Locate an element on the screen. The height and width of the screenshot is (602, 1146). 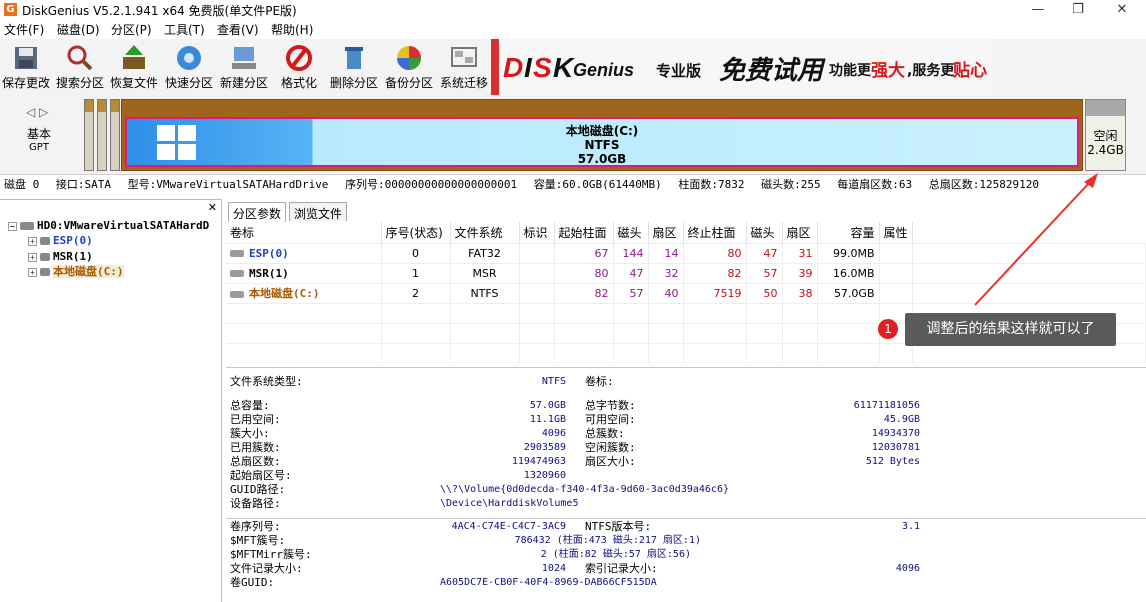
detail-vol-guid-label: 卷GUID: is located at coordinates (252, 582).